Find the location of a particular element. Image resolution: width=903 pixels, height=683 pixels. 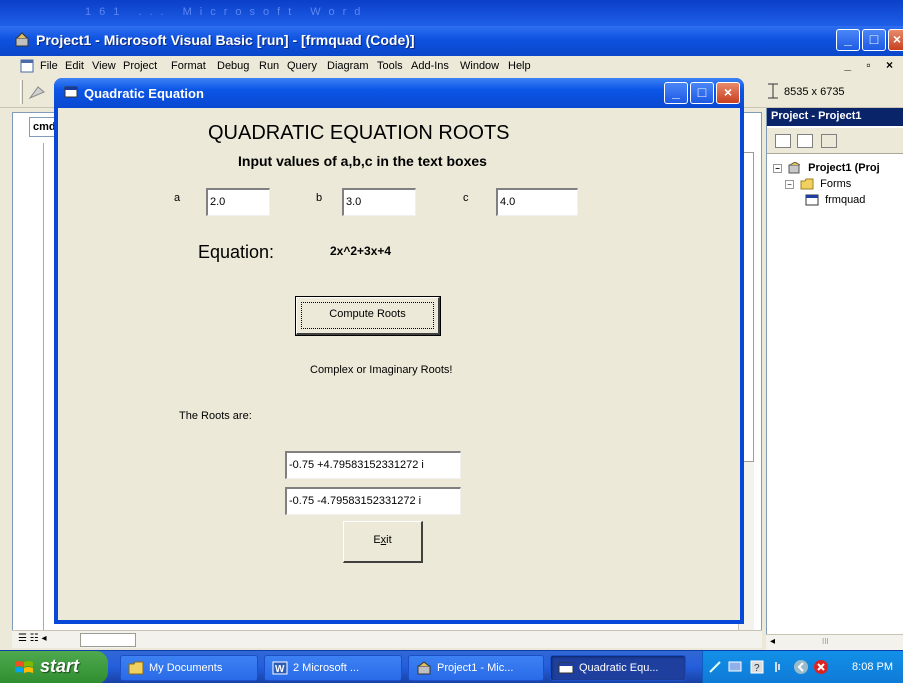

ide-minimize-button: _ is located at coordinates (848, 40).